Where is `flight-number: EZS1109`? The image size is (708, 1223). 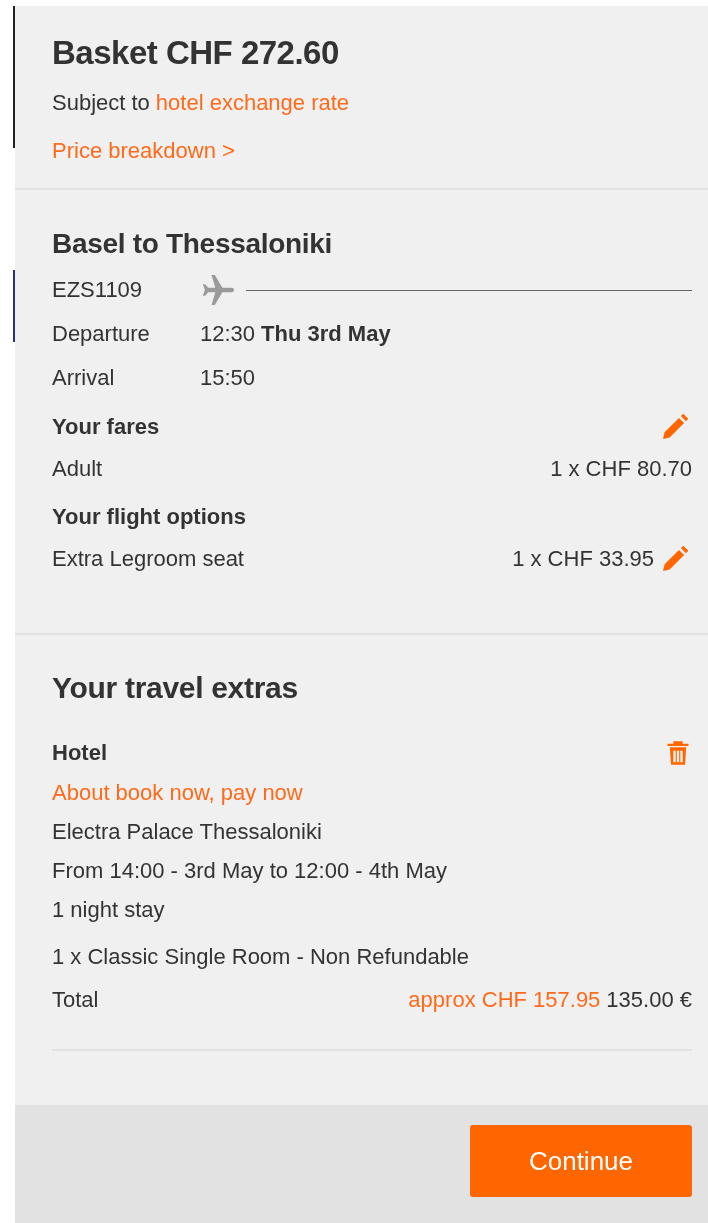 flight-number: EZS1109 is located at coordinates (98, 290).